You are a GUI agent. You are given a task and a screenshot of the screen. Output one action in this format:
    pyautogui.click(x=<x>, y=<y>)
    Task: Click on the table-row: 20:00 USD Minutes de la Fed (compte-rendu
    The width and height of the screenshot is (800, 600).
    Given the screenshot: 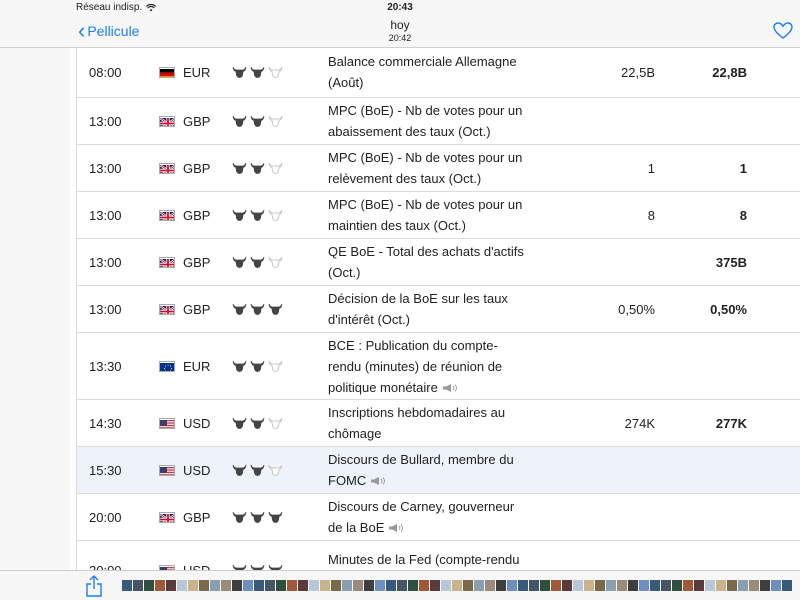 What is the action you would take?
    pyautogui.click(x=438, y=555)
    